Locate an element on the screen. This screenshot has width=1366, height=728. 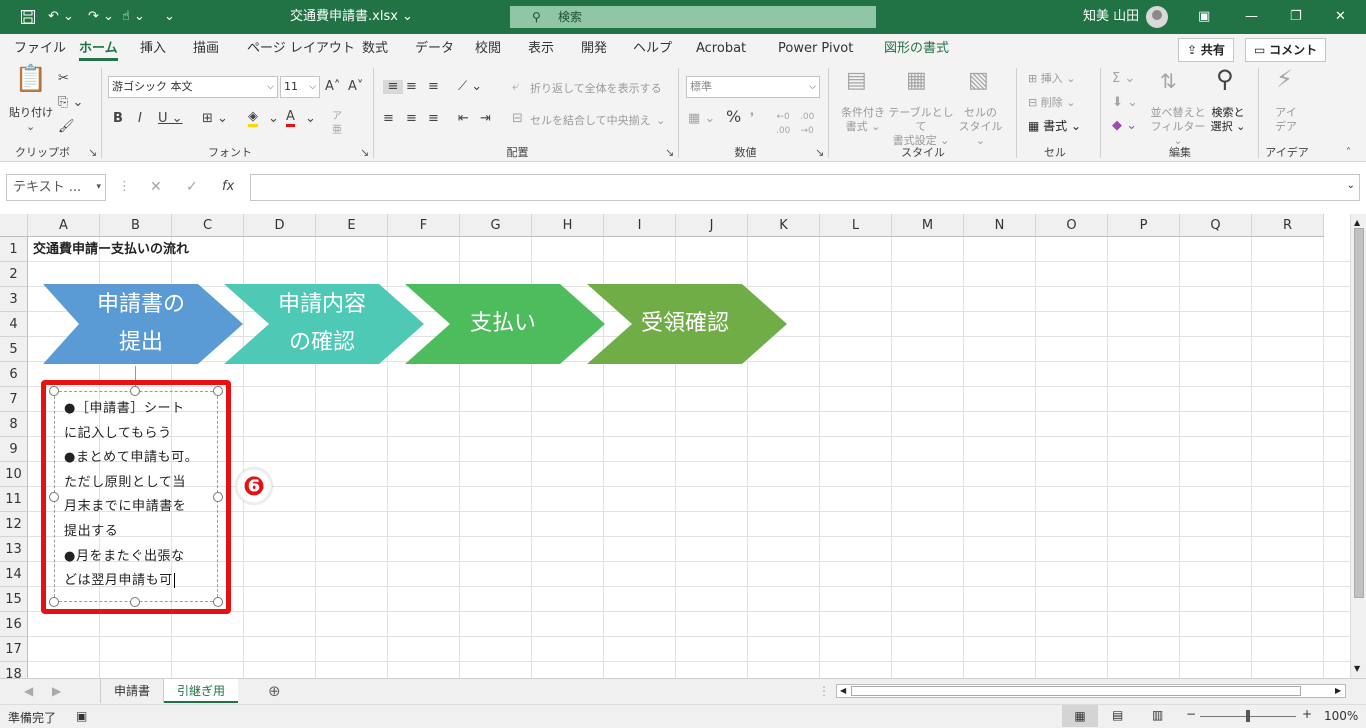
delete-cells-button: ⊟ 削除 ⌄ is located at coordinates (1051, 103).